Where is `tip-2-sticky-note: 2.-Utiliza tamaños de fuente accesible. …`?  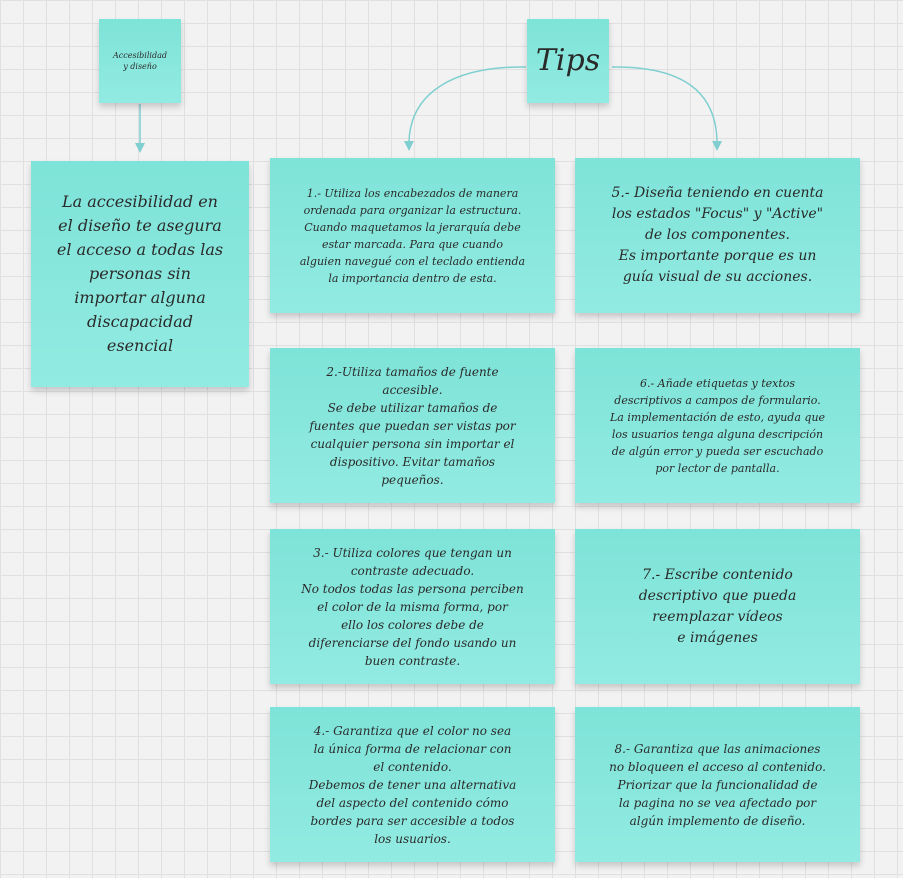
tip-2-sticky-note: 2.-Utiliza tamaños de fuente accesible. … is located at coordinates (412, 425).